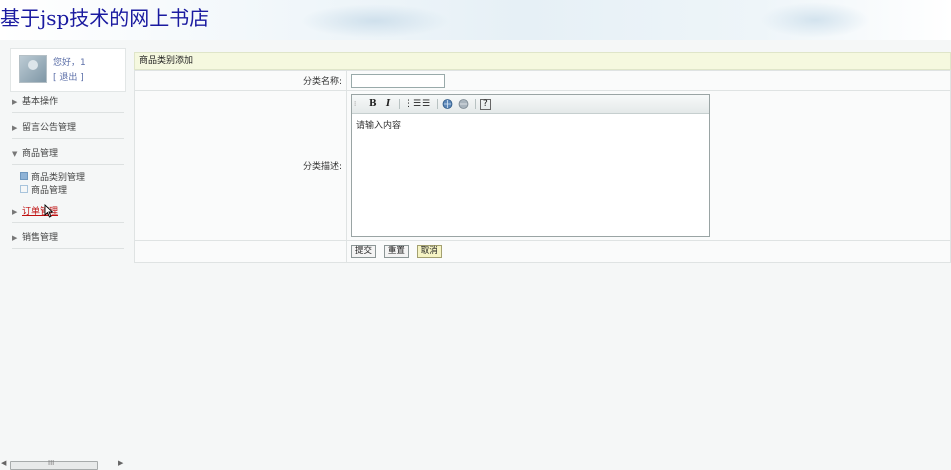 The image size is (951, 470). I want to click on submit-button: 提交, so click(364, 251).